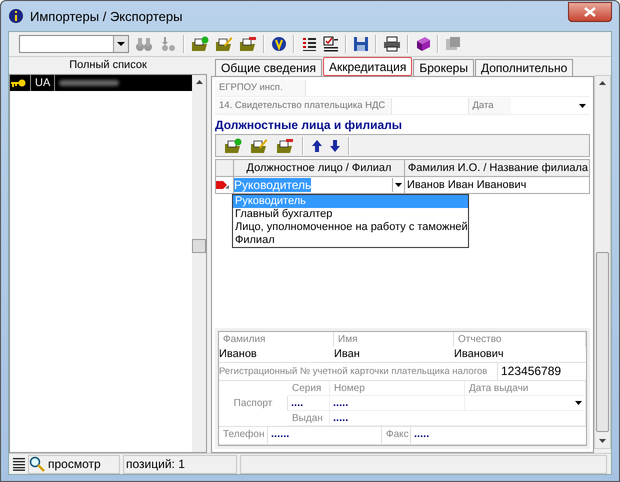 Image resolution: width=620 pixels, height=482 pixels. What do you see at coordinates (350, 240) in the screenshot?
I see `dropdown-option: Филиал` at bounding box center [350, 240].